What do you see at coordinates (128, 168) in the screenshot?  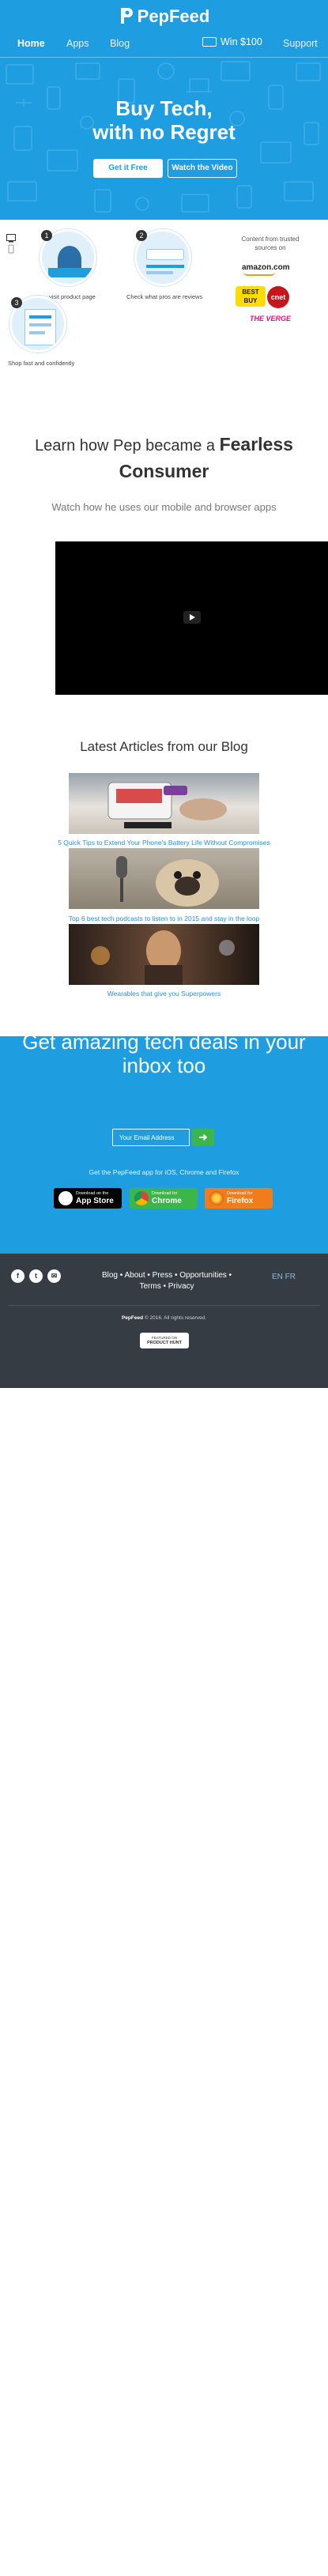 I see `get-it-free-button: Get it Free` at bounding box center [128, 168].